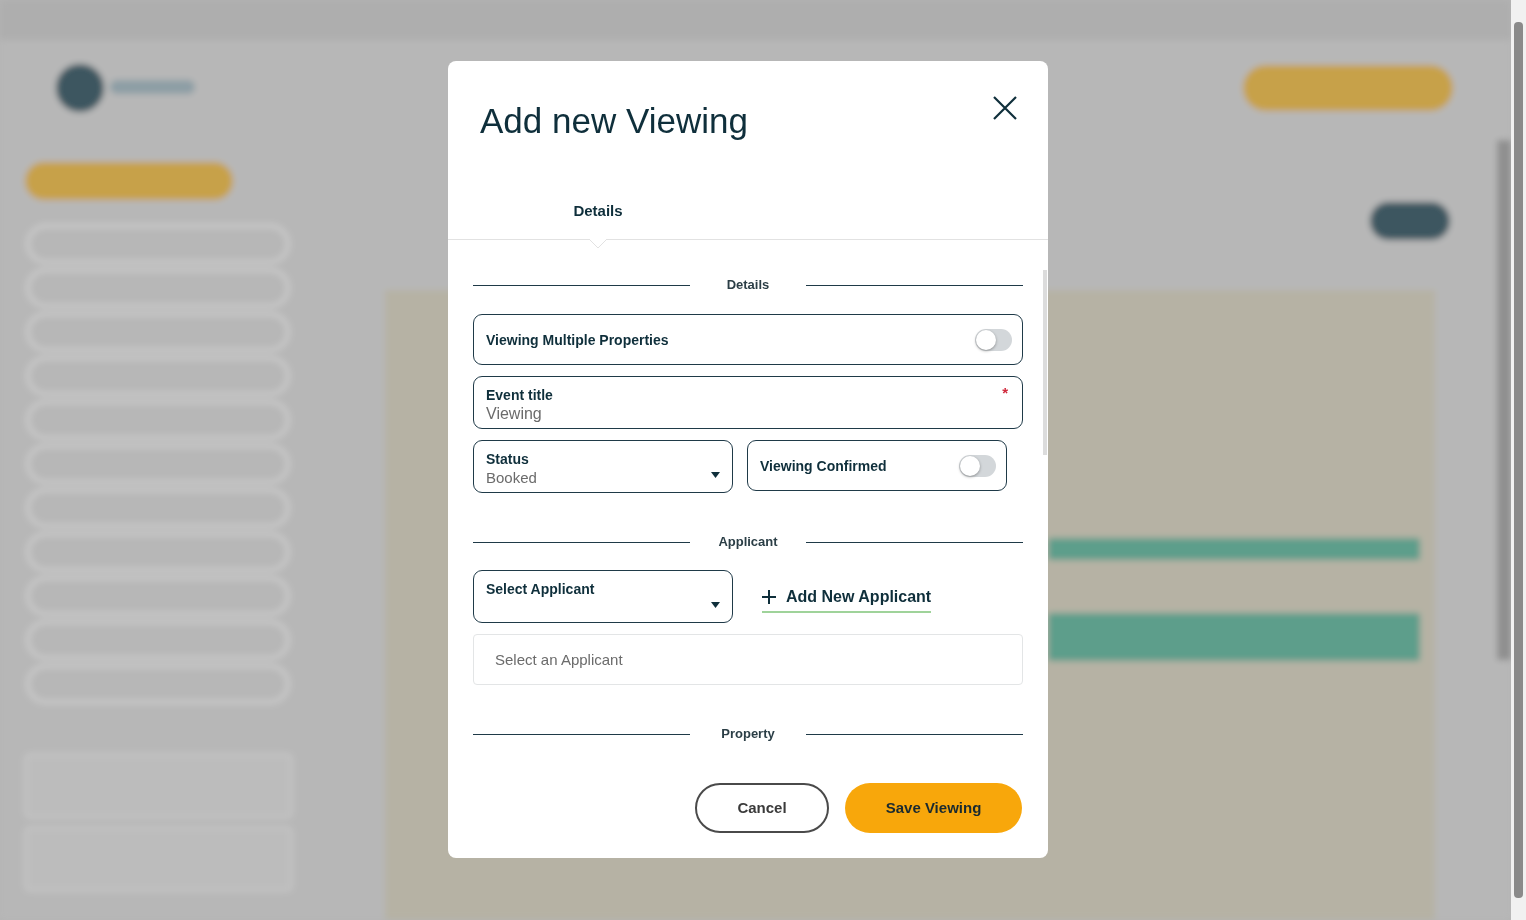  Describe the element at coordinates (748, 659) in the screenshot. I see `search-field: Select an Applicant` at that location.